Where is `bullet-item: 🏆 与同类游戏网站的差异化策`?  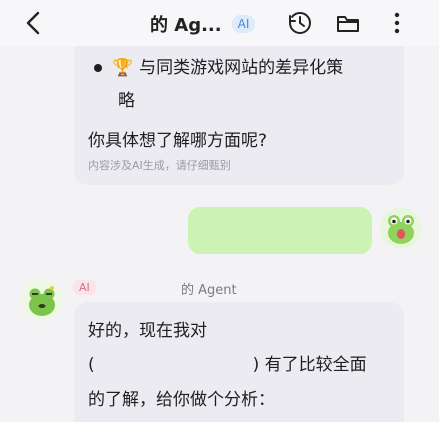
bullet-item: 🏆 与同类游戏网站的差异化策 is located at coordinates (218, 68).